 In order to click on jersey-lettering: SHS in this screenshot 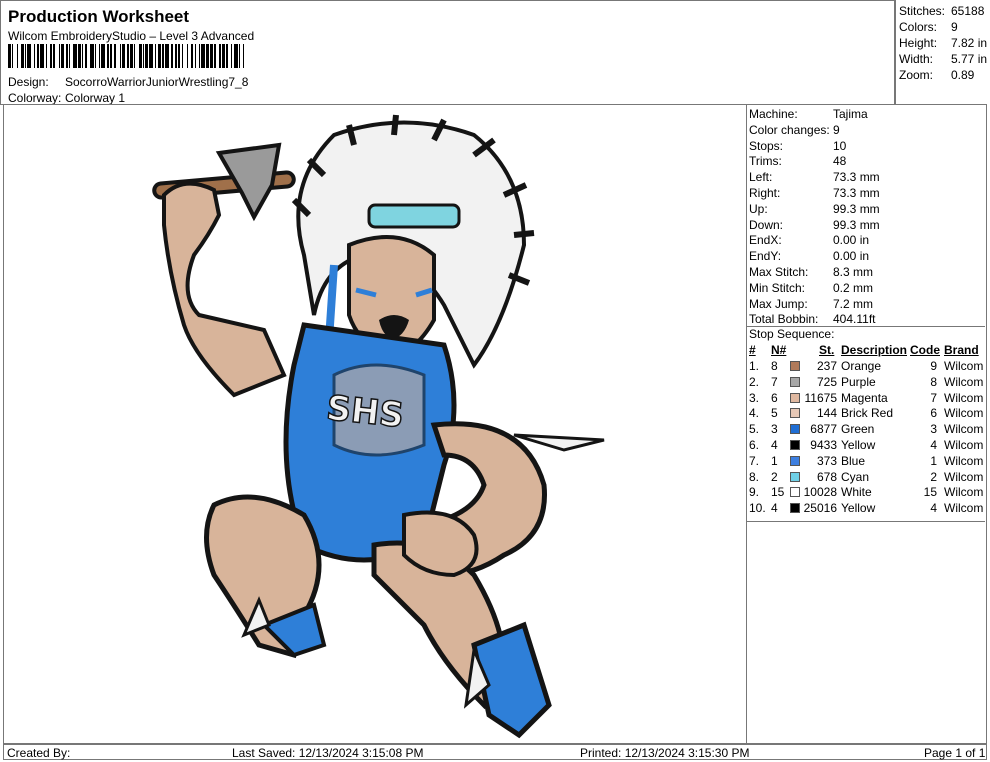, I will do `click(365, 412)`.